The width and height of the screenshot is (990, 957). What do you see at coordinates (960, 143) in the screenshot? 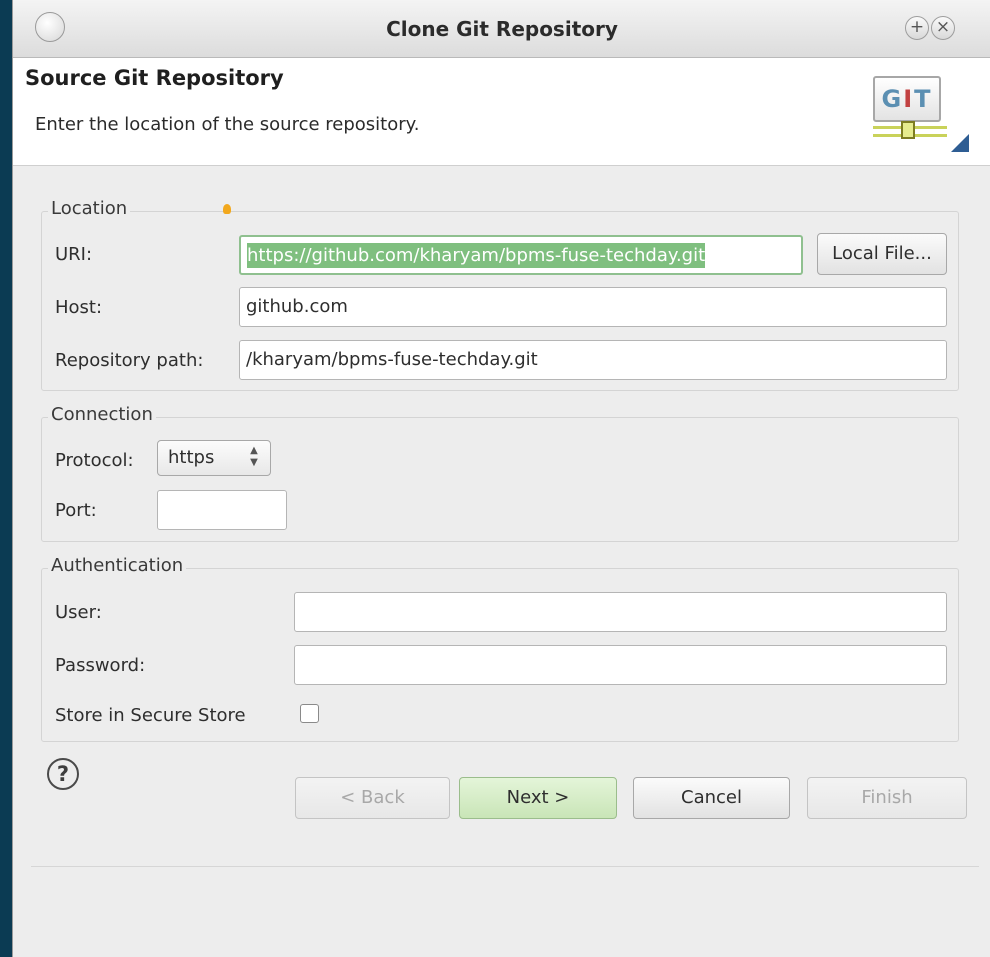
I see `wizard-corner-icon` at bounding box center [960, 143].